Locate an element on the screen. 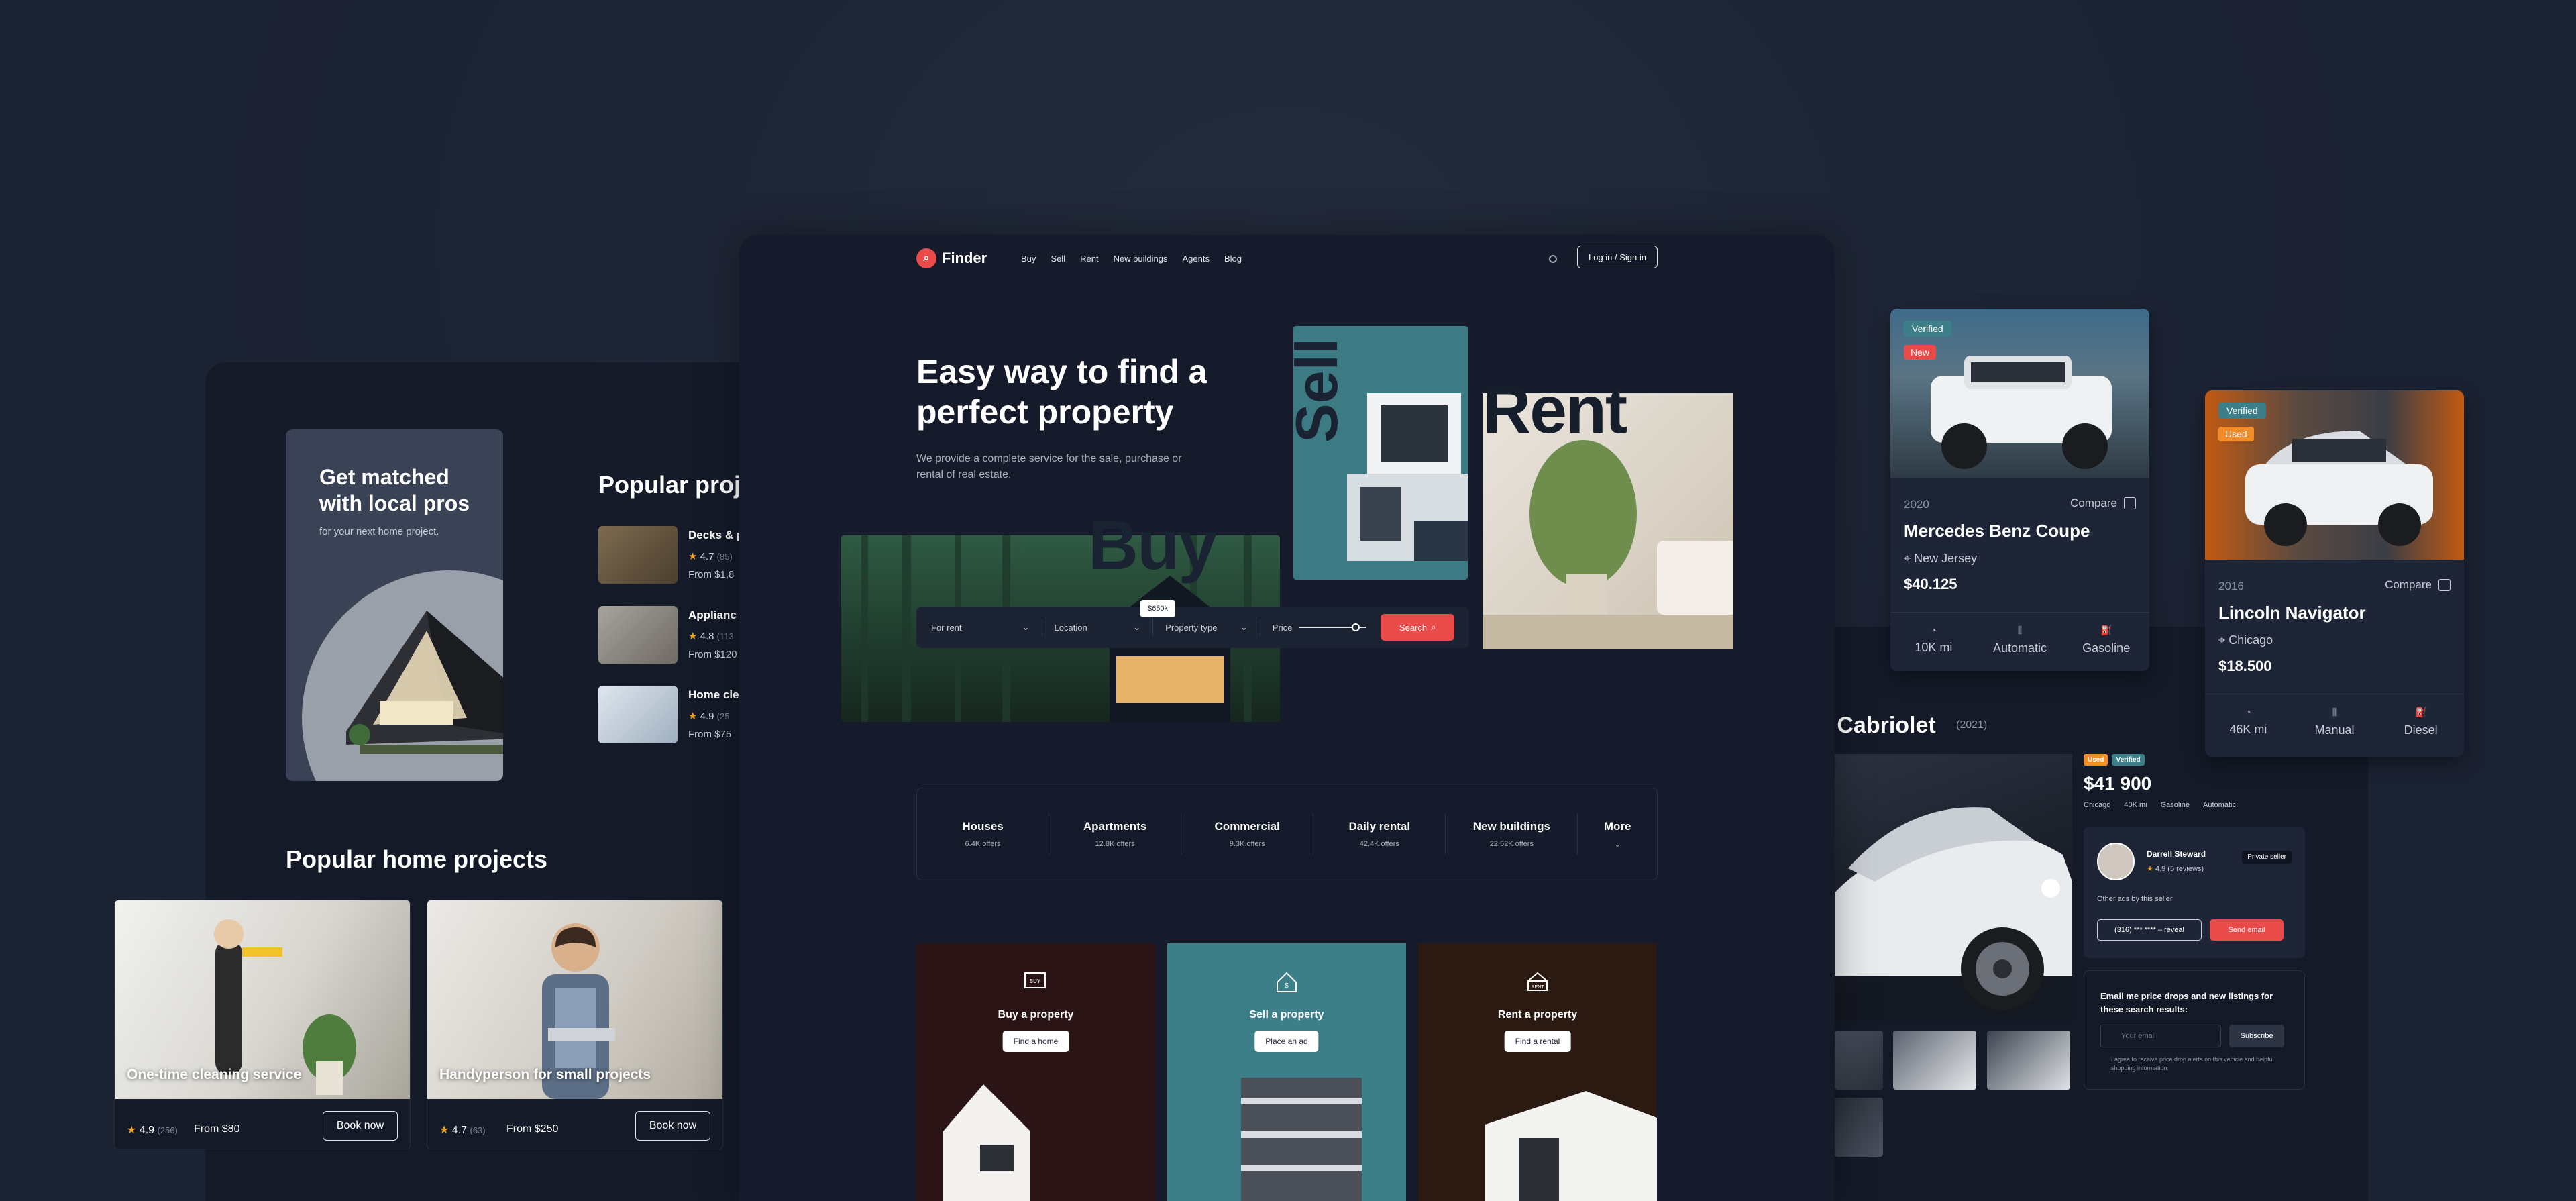 The image size is (2576, 1201). nav-agents: Agents is located at coordinates (1196, 259).